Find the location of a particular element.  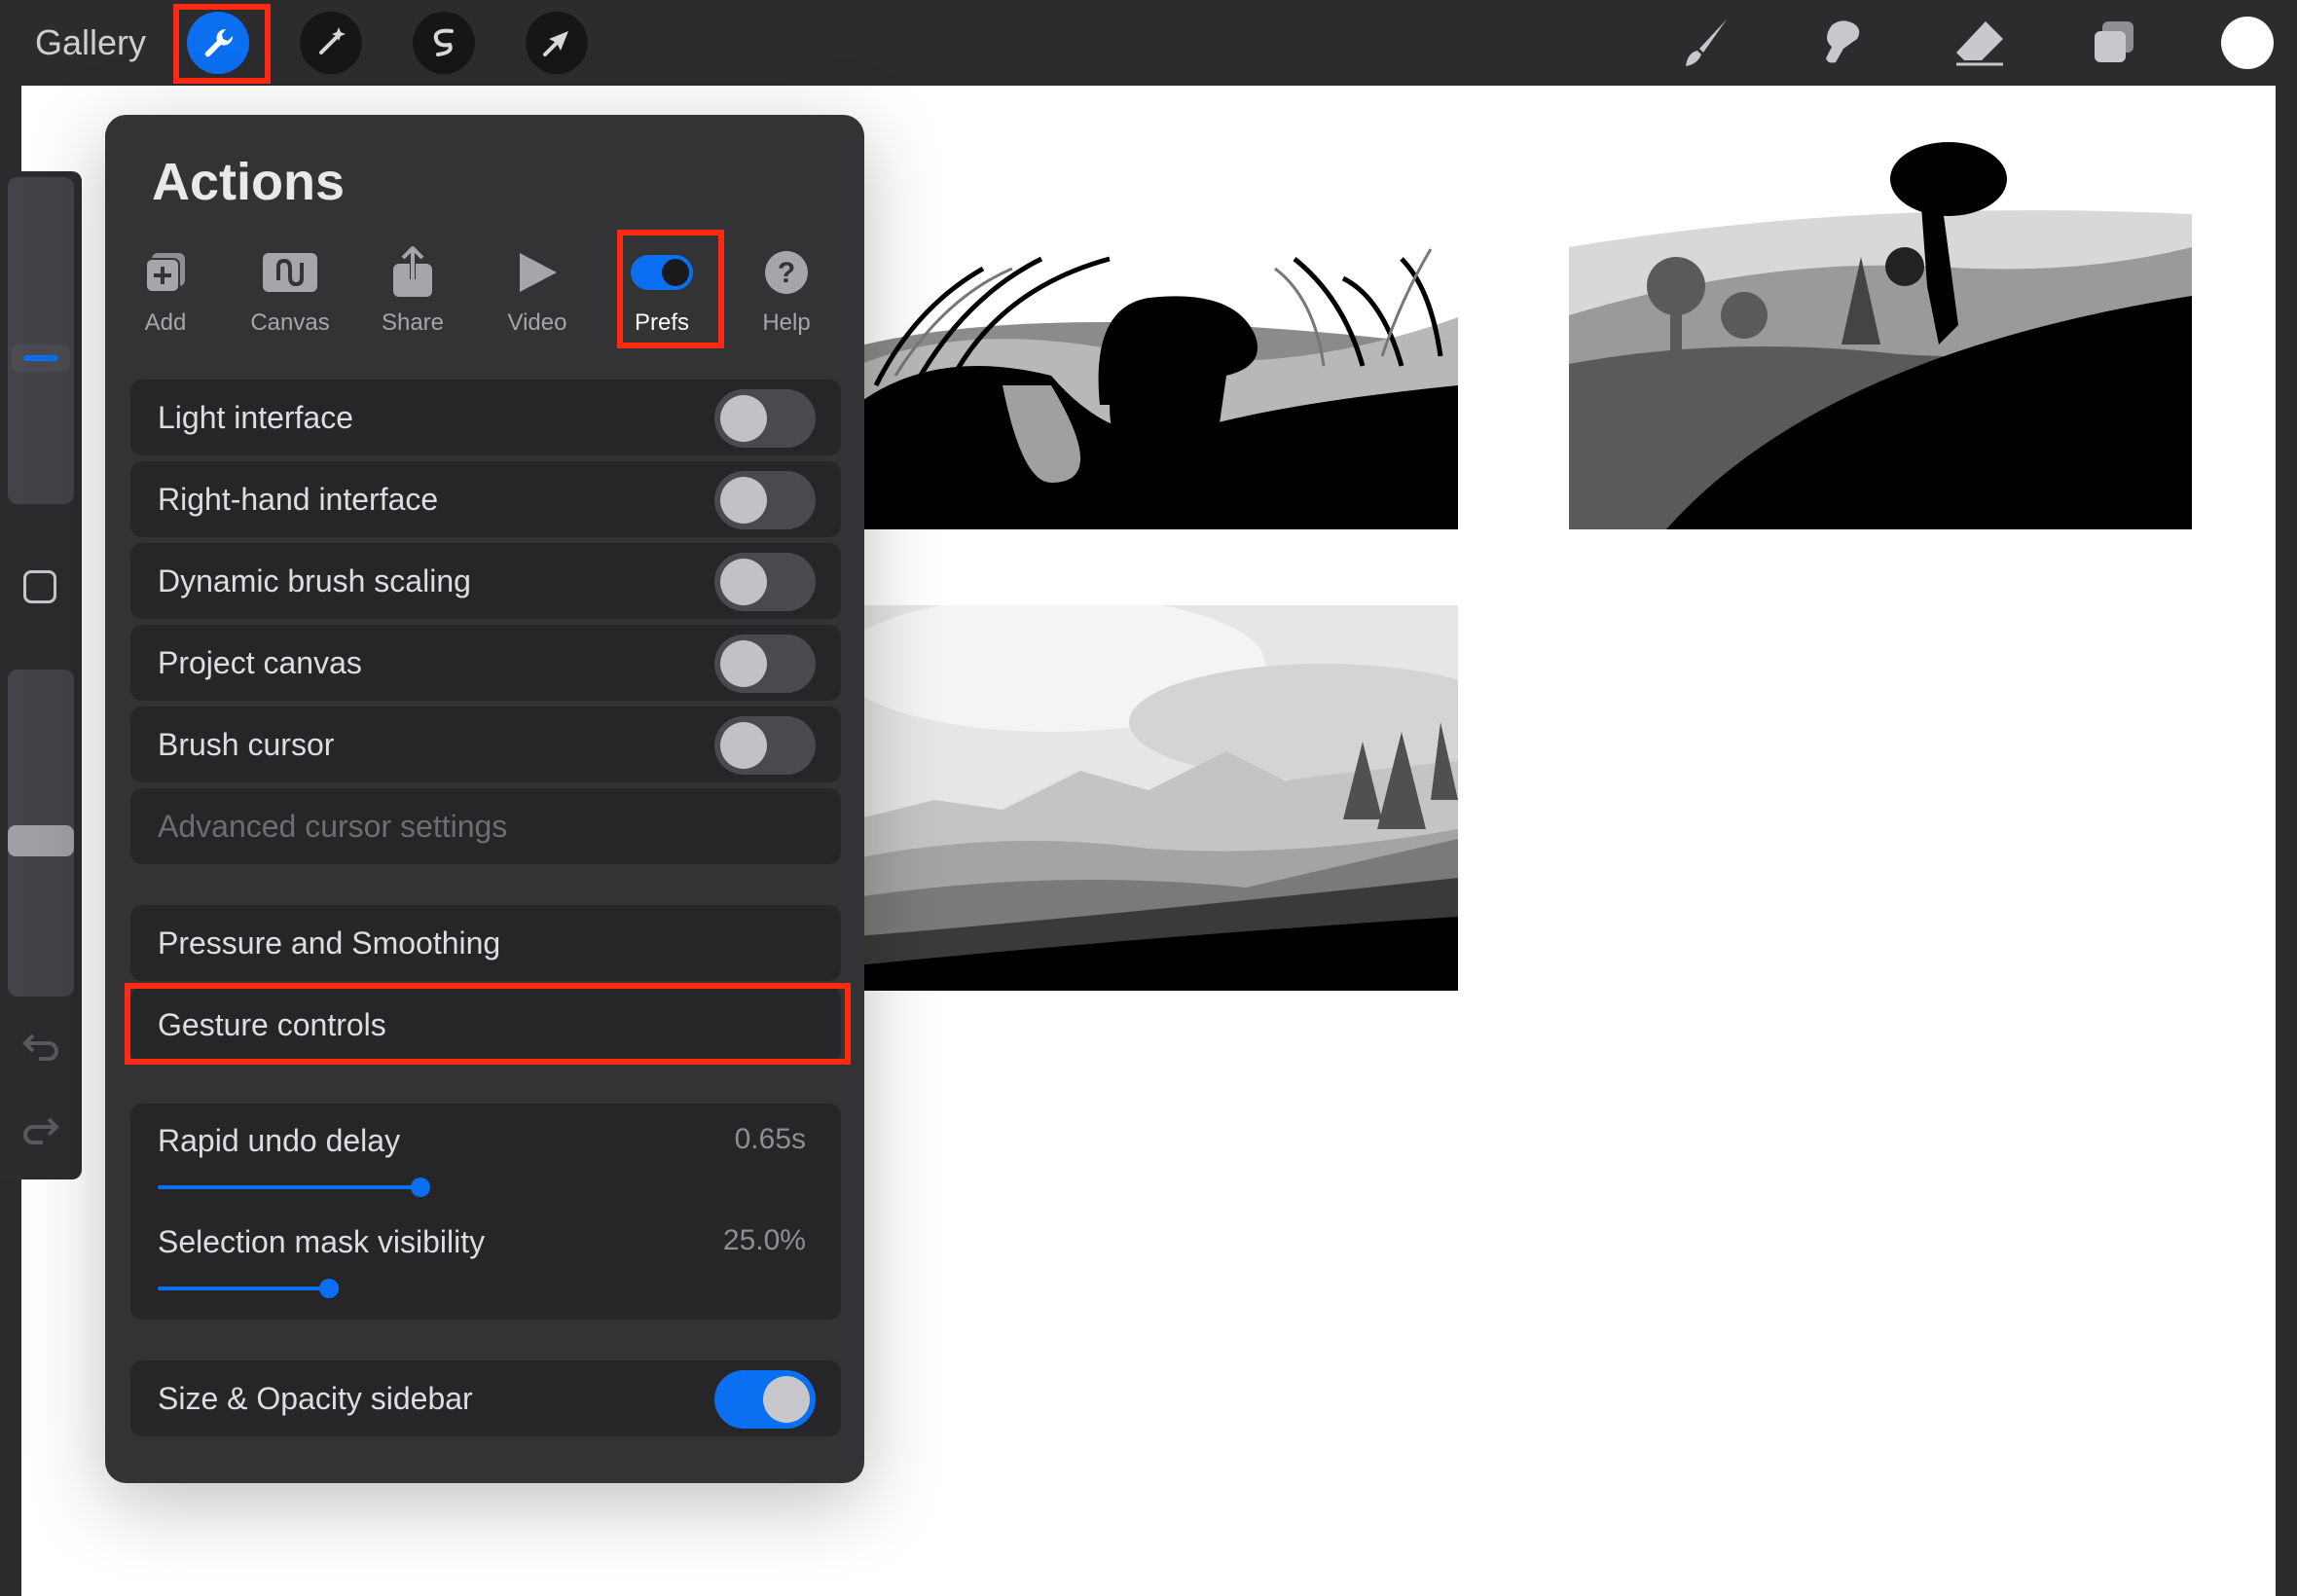

advanced-cursor-settings-row: Advanced cursor settings is located at coordinates (486, 826).